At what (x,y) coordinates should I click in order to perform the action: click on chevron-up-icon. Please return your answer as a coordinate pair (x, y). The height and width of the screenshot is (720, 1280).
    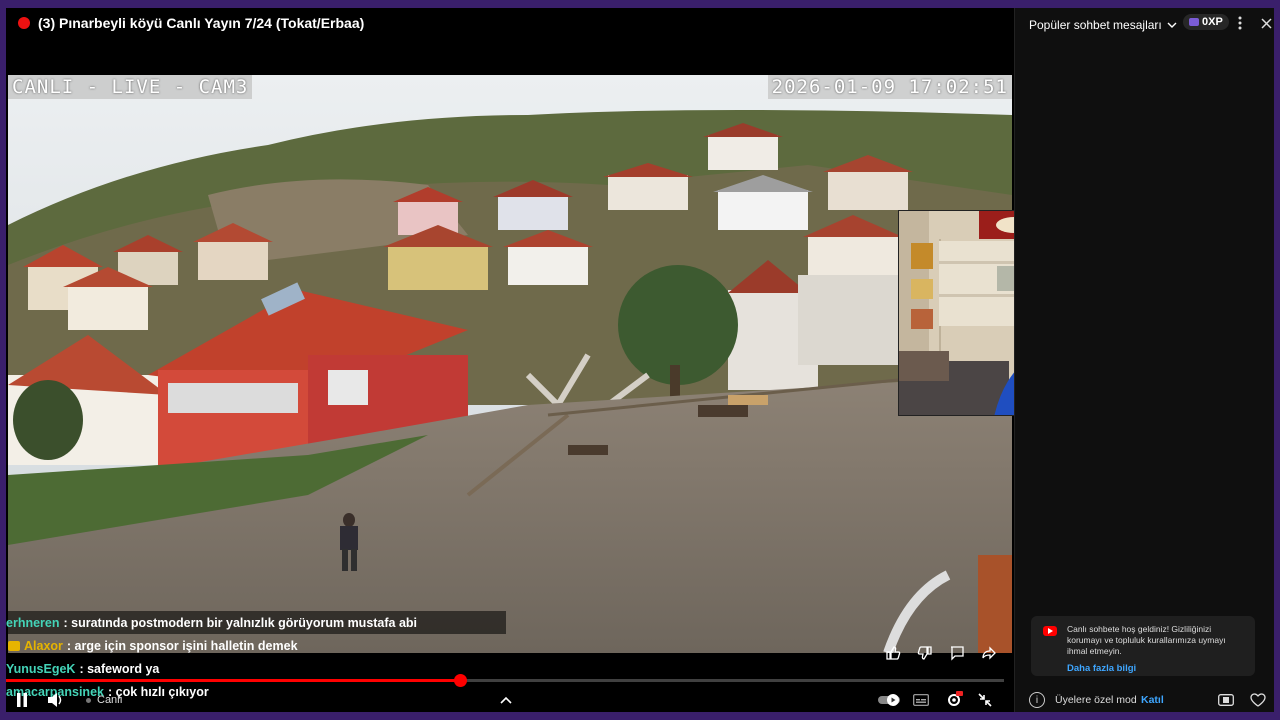
    Looking at the image, I should click on (506, 700).